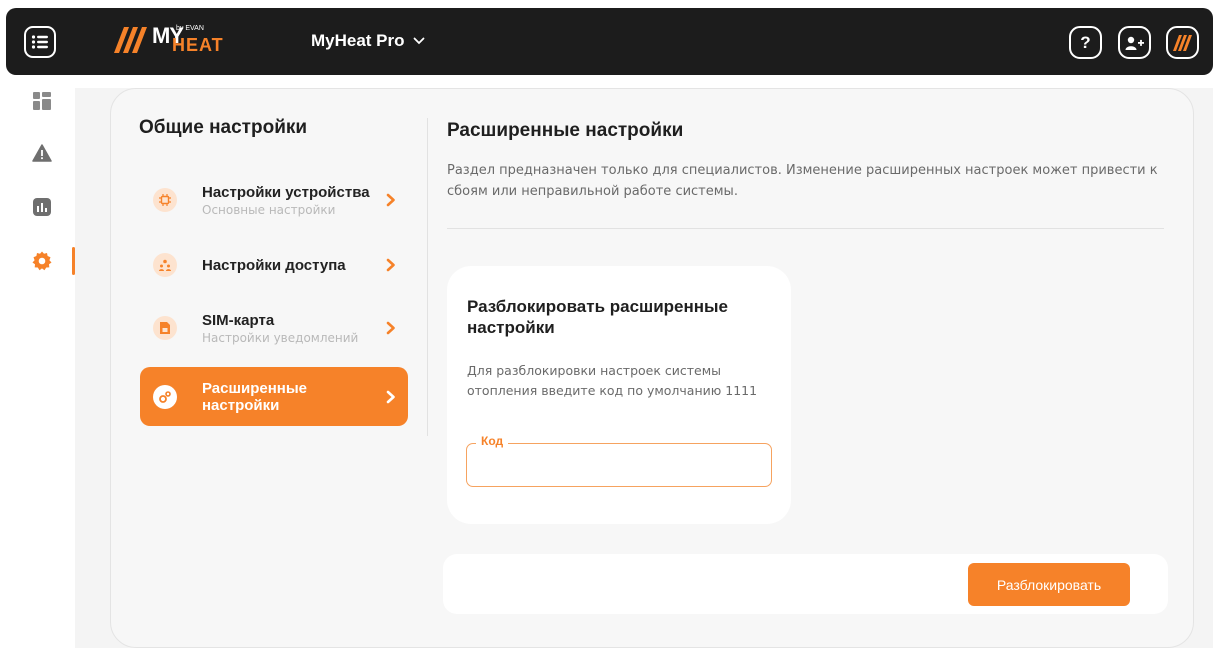  Describe the element at coordinates (427, 277) in the screenshot. I see `sidebar-divider` at that location.